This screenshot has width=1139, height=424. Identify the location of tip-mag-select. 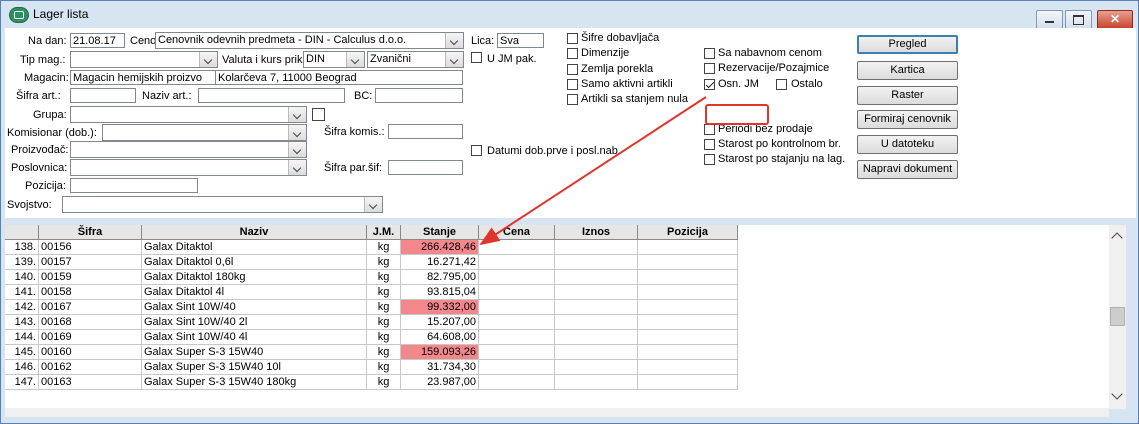
(144, 59).